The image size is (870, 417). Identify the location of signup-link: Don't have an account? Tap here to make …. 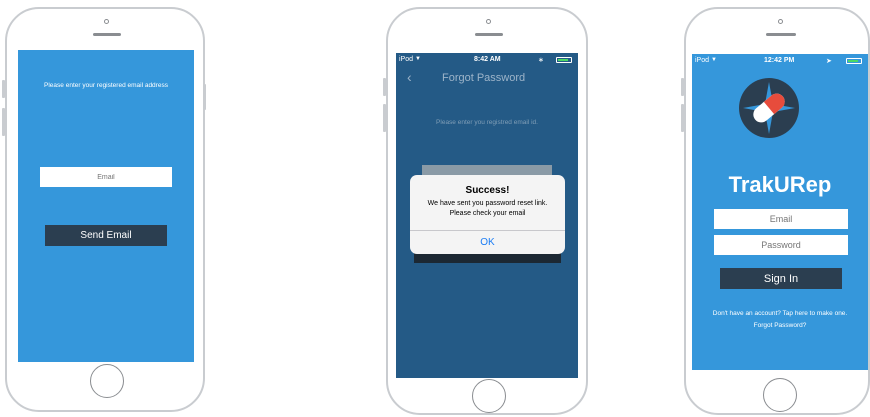
(780, 313).